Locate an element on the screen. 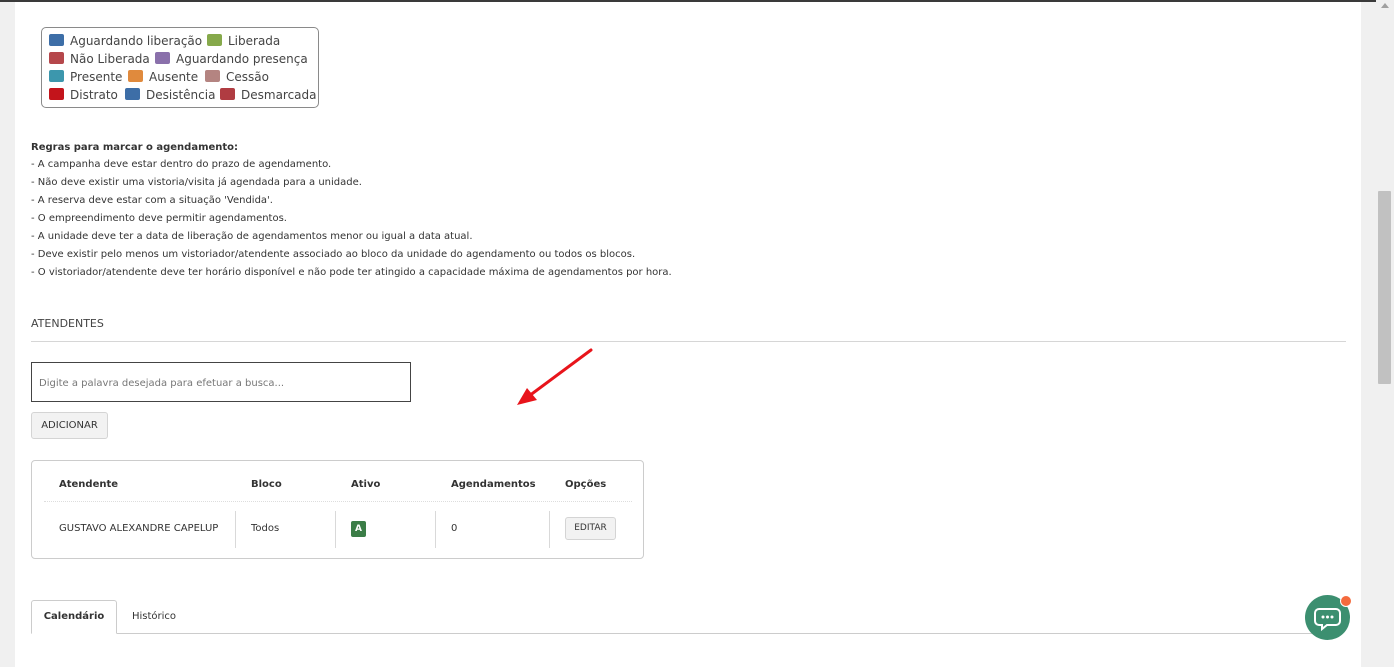  tab-calendario: Calendário is located at coordinates (74, 617).